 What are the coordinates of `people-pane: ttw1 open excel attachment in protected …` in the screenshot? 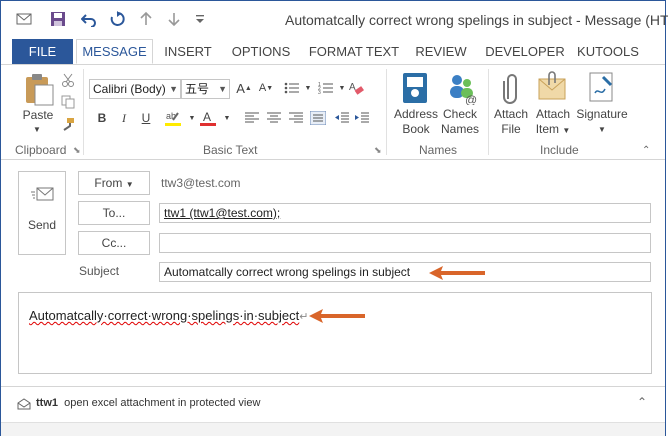 It's located at (333, 403).